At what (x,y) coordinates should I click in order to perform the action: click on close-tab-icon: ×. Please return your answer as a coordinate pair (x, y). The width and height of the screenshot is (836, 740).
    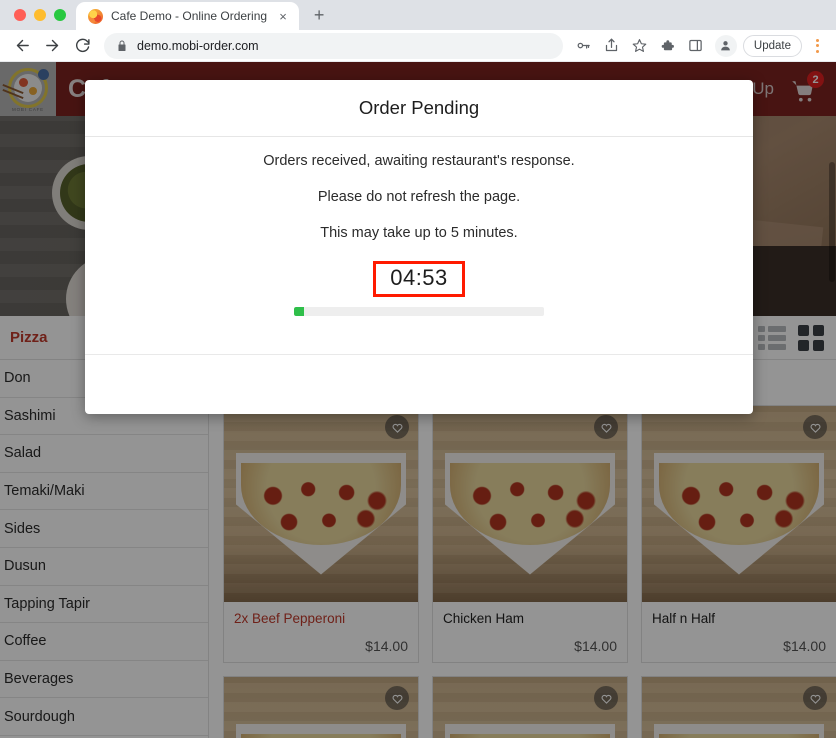
    Looking at the image, I should click on (283, 16).